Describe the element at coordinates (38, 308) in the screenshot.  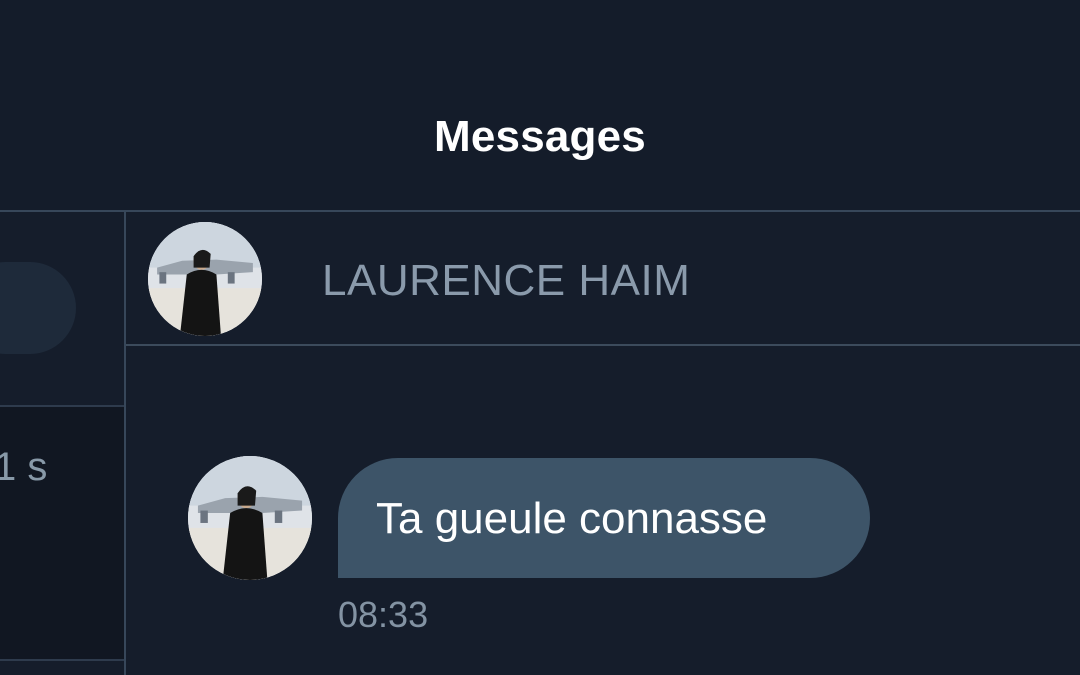
I see `search-input` at that location.